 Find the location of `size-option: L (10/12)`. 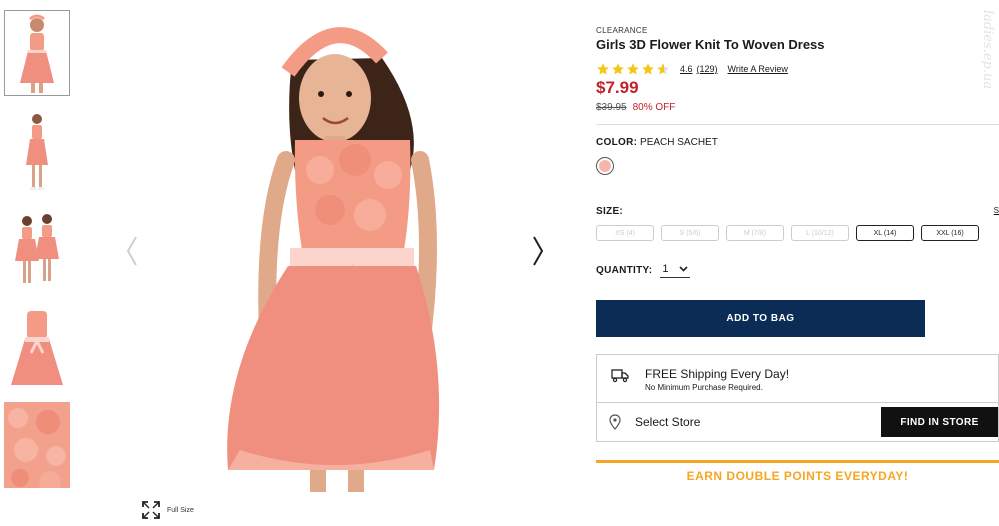

size-option: L (10/12) is located at coordinates (820, 233).